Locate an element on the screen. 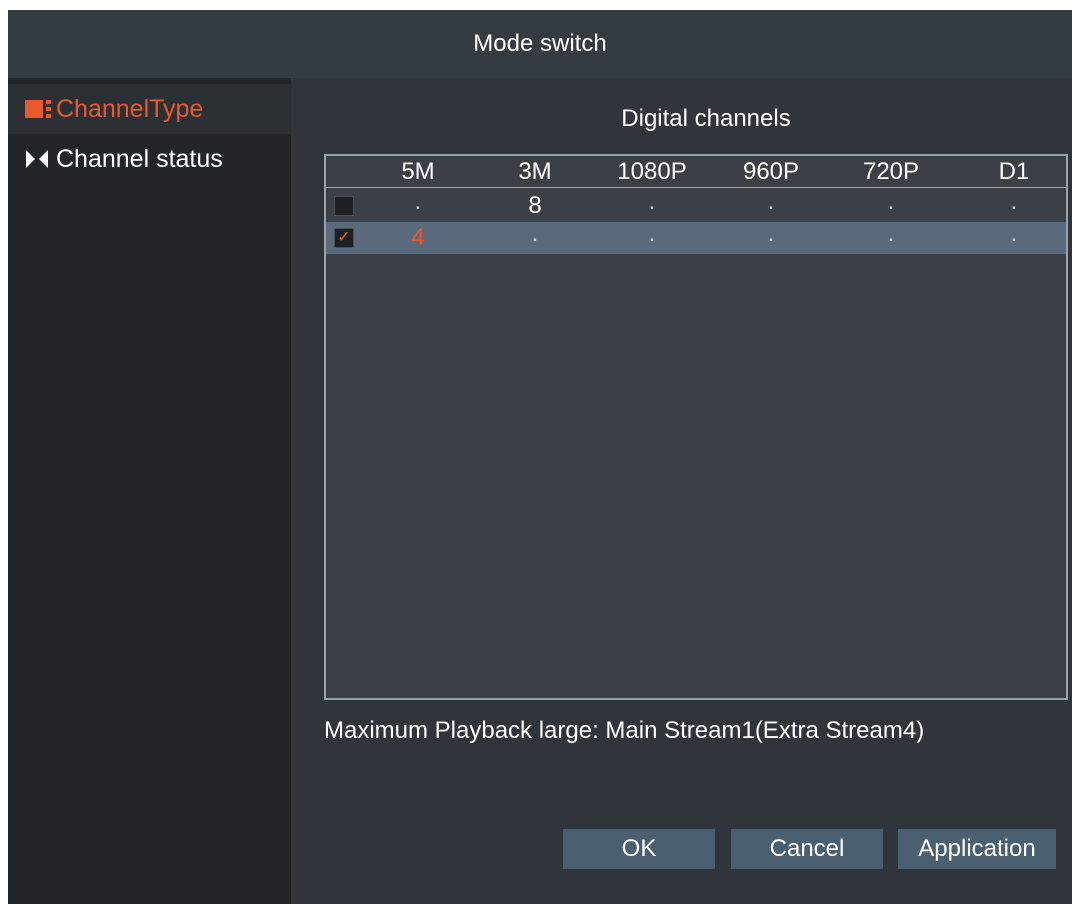 This screenshot has height=904, width=1085. sidebar-item-channel-type: ChannelType is located at coordinates (149, 109).